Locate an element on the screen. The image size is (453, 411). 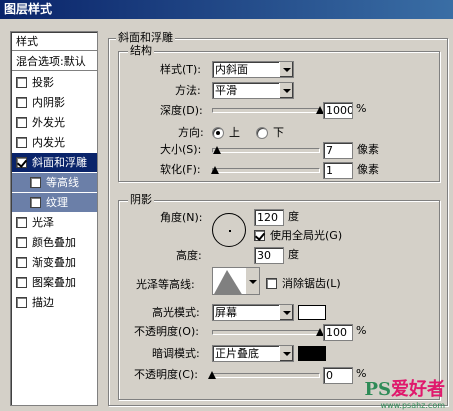
global-light-label: 使用全局光(G) is located at coordinates (306, 235).